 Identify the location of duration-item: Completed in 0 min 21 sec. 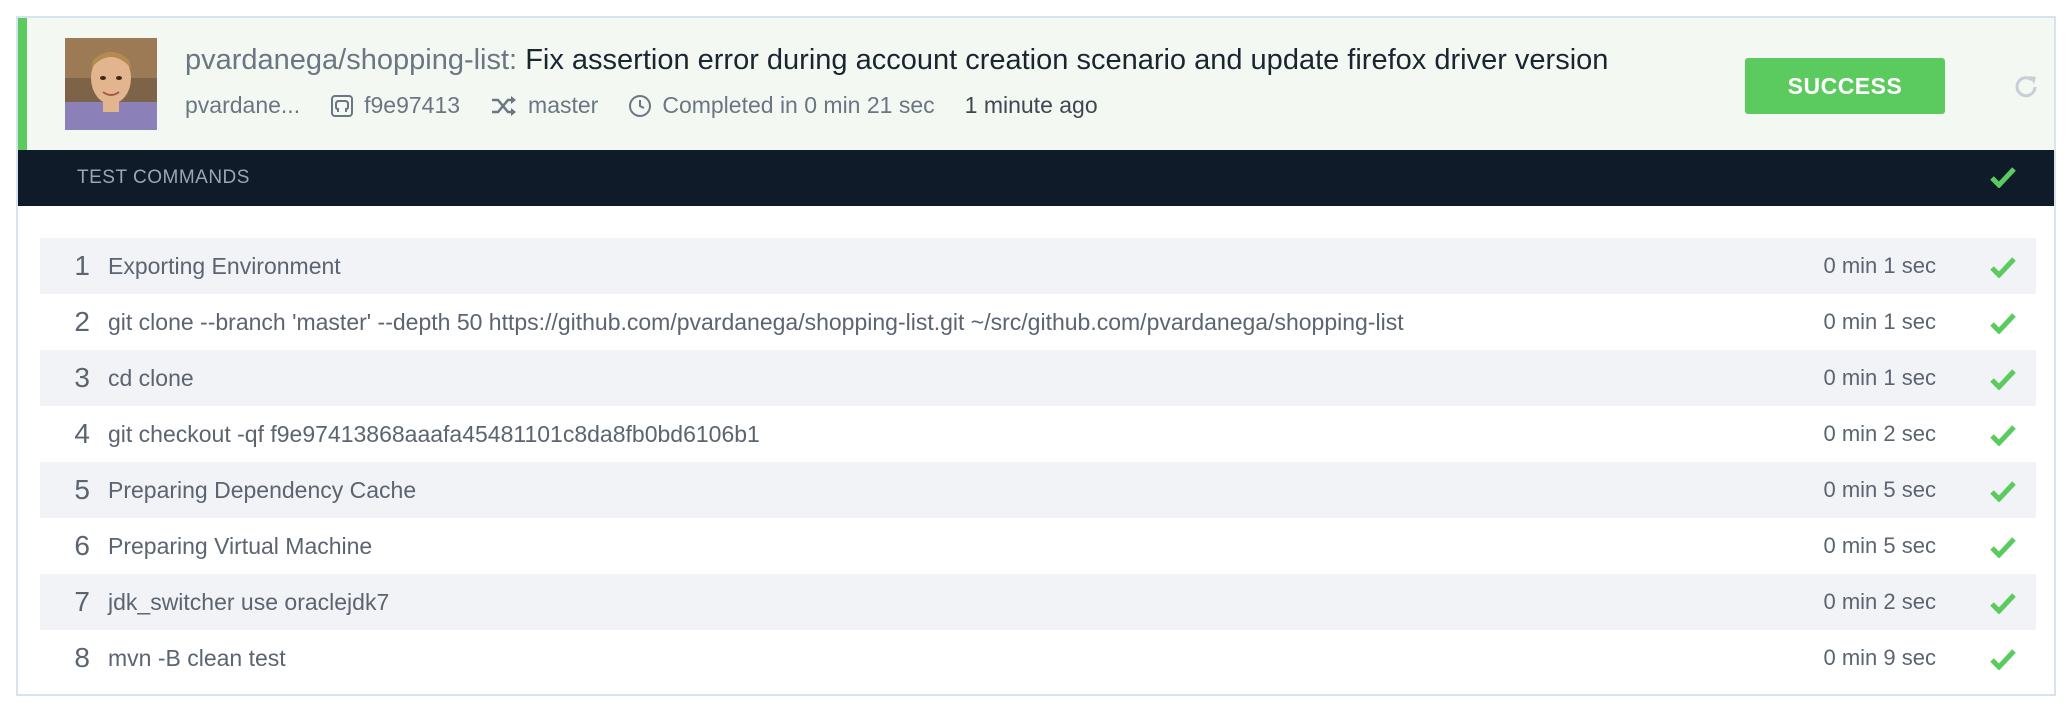
(781, 105).